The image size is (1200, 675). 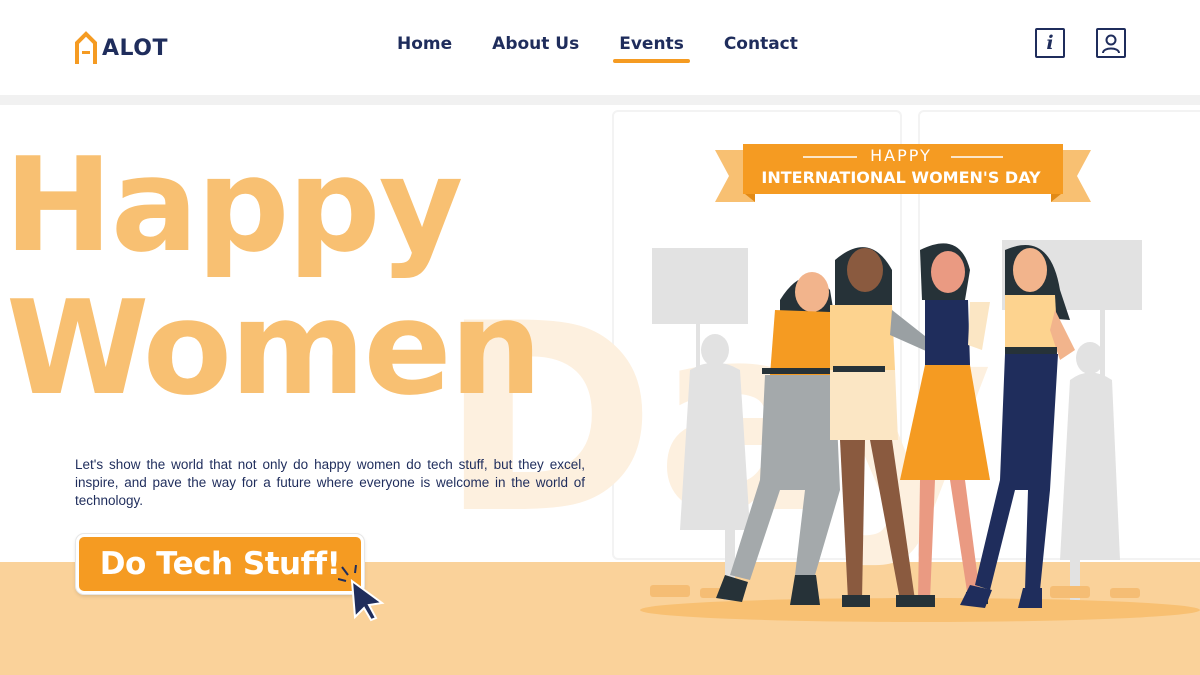 I want to click on pointer-cursor-icon, so click(x=361, y=593).